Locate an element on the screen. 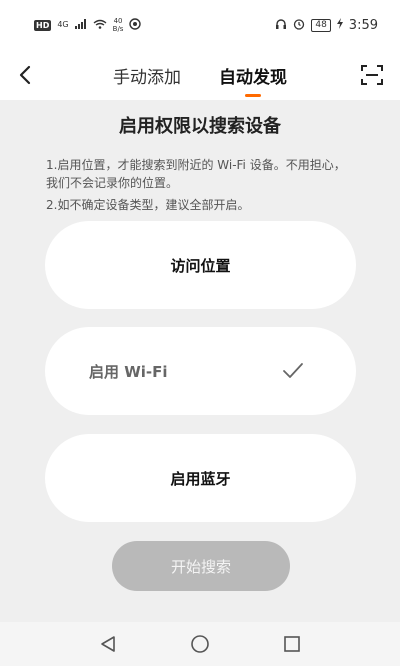  charging-icon is located at coordinates (339, 25).